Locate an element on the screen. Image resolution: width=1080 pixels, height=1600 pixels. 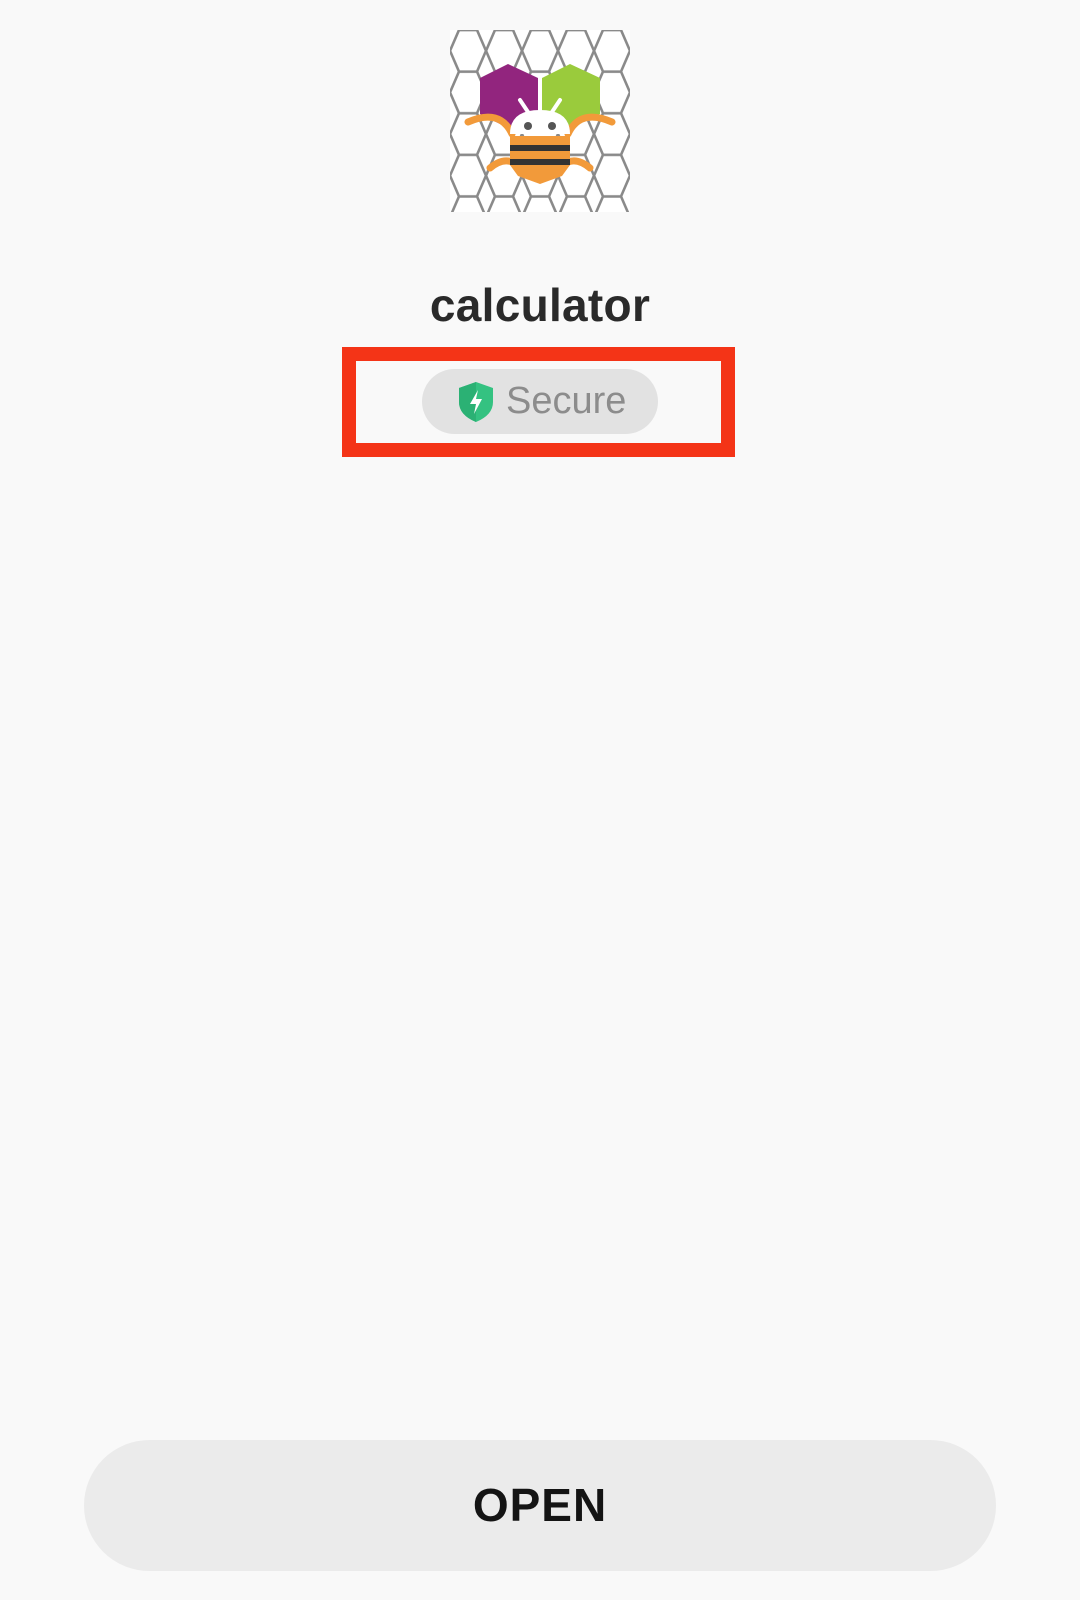
app-icon is located at coordinates (540, 121).